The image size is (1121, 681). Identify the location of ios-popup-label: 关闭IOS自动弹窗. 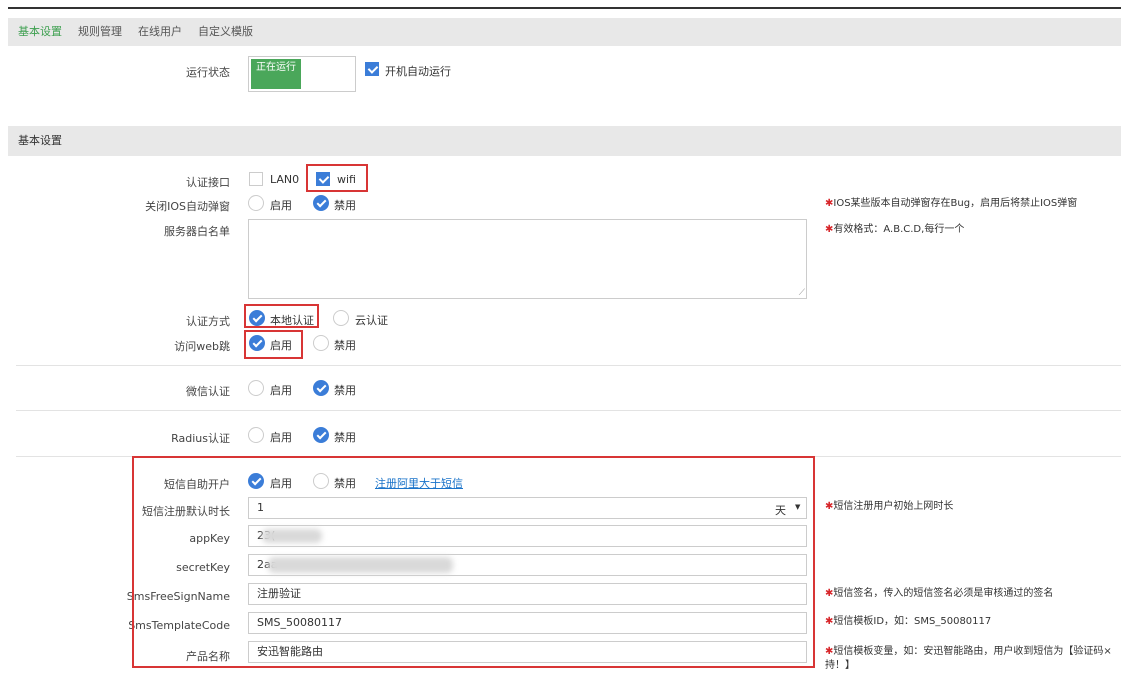
(187, 206).